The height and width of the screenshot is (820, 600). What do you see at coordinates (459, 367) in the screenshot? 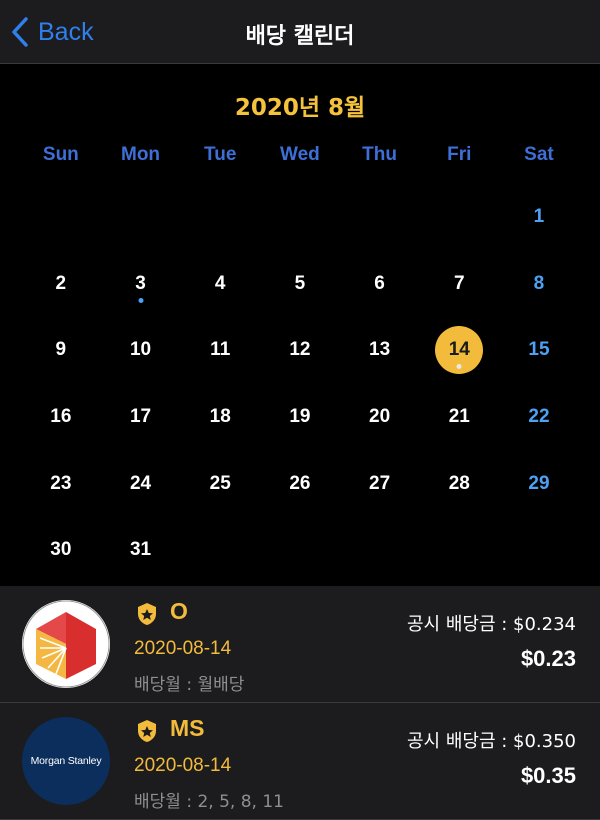
I see `dividend-event-dot` at bounding box center [459, 367].